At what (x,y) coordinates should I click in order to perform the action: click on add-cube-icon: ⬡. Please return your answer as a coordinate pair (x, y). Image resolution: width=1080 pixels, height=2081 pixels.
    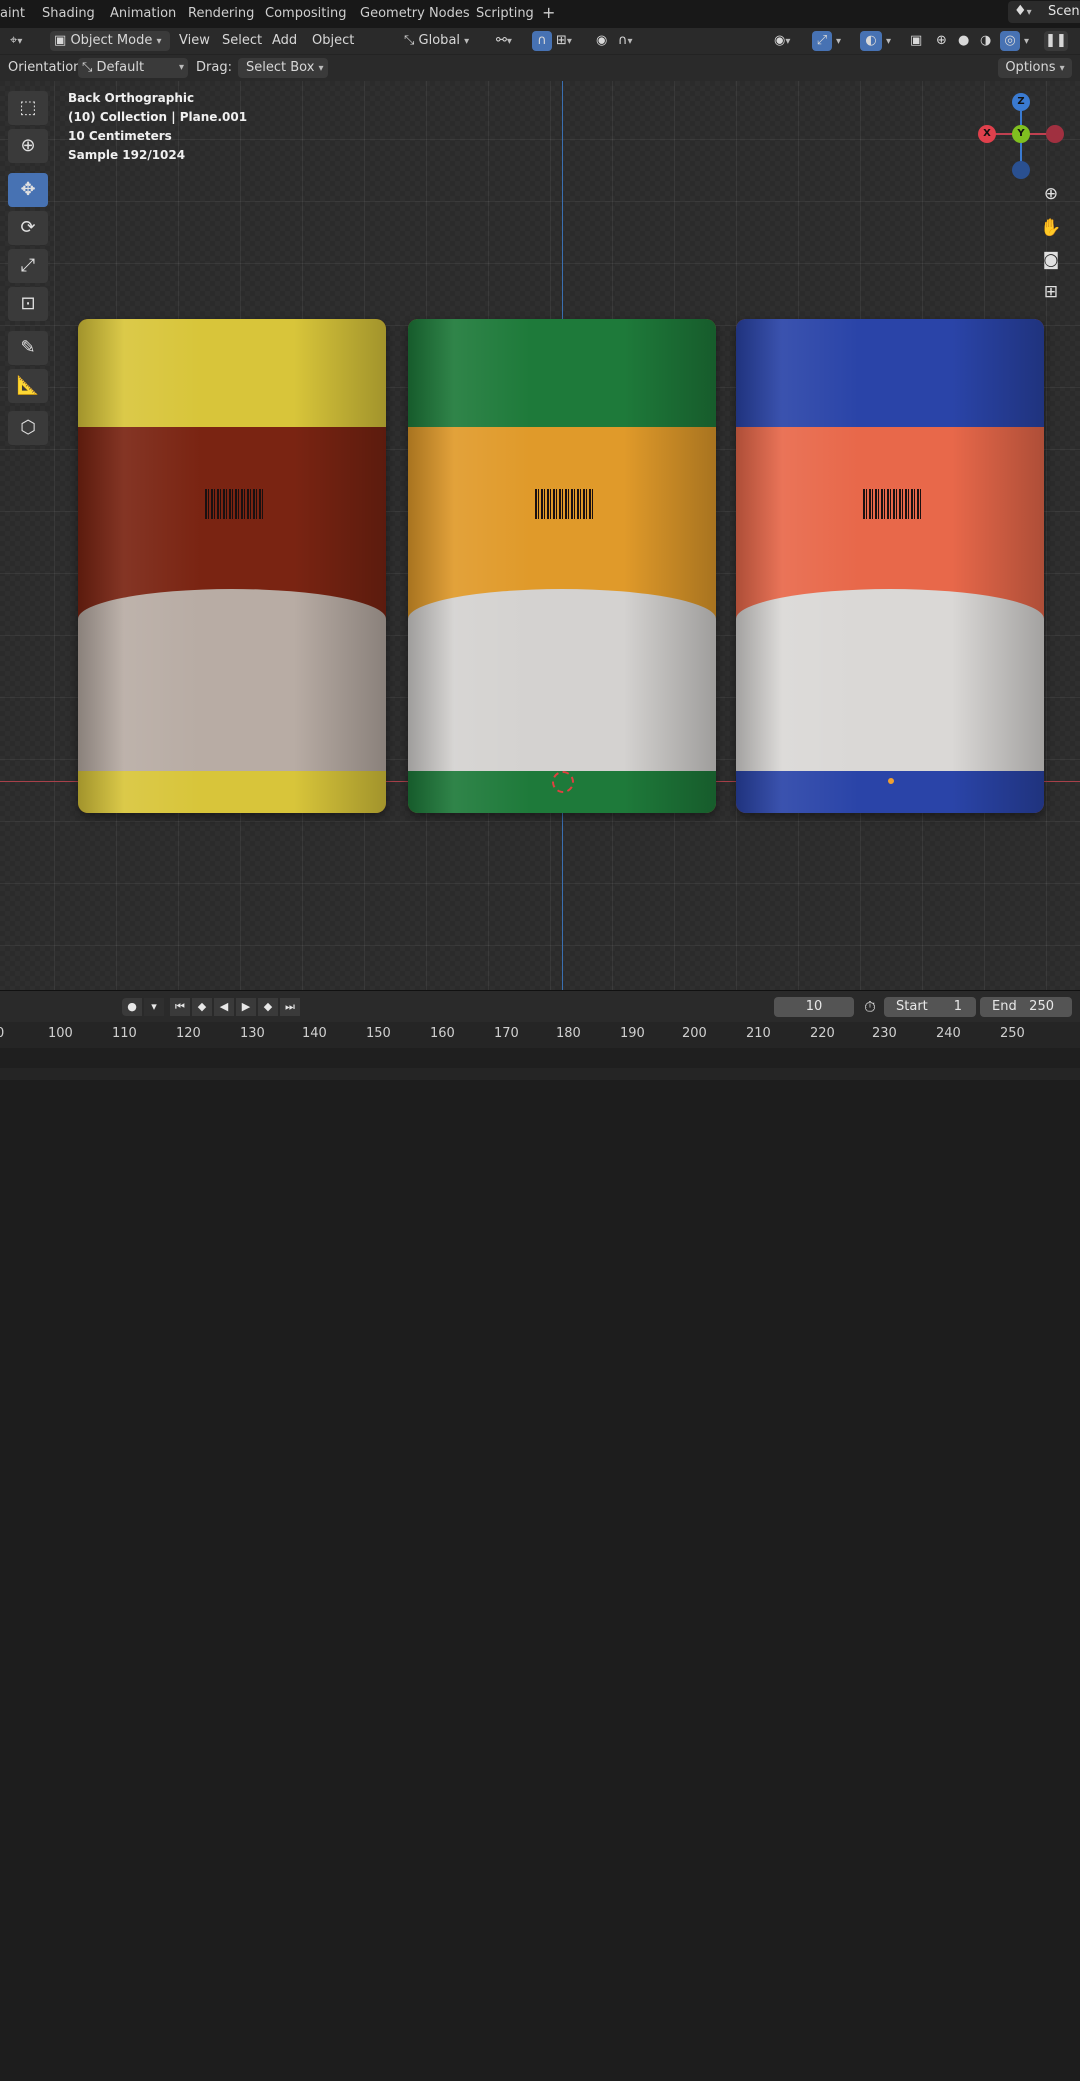
    Looking at the image, I should click on (28, 427).